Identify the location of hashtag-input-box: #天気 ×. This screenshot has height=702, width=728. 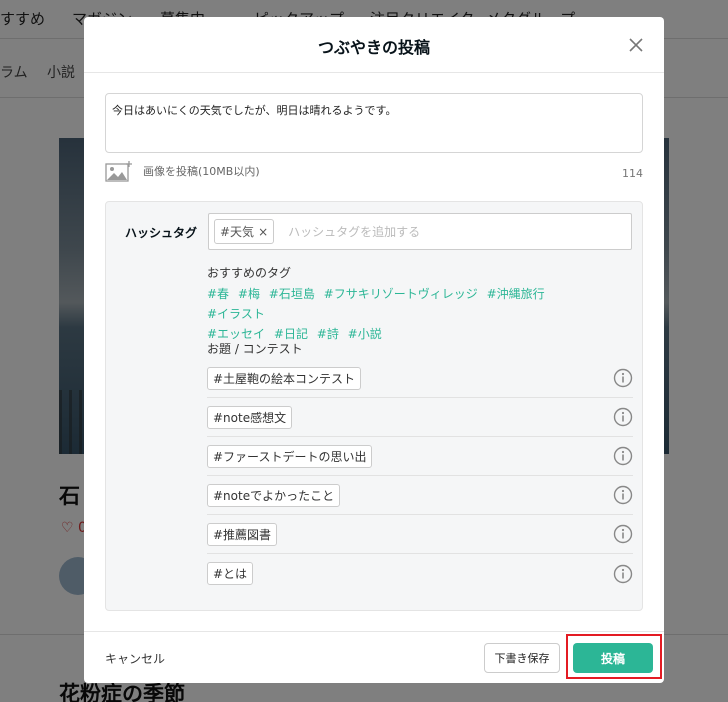
(420, 231).